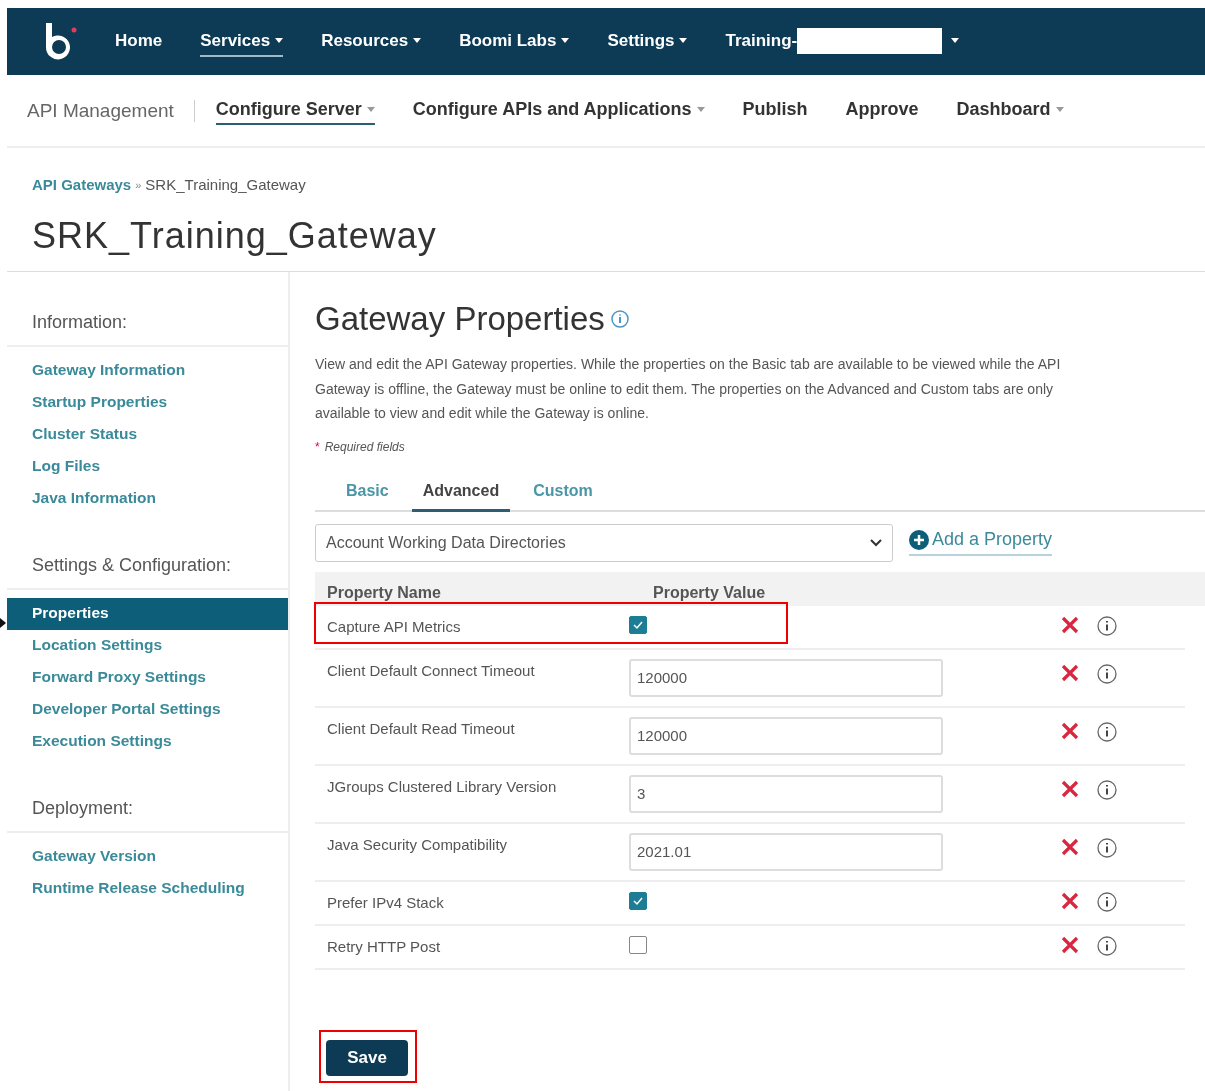 The height and width of the screenshot is (1091, 1205). What do you see at coordinates (147, 646) in the screenshot?
I see `sidebar-item: Location Settings` at bounding box center [147, 646].